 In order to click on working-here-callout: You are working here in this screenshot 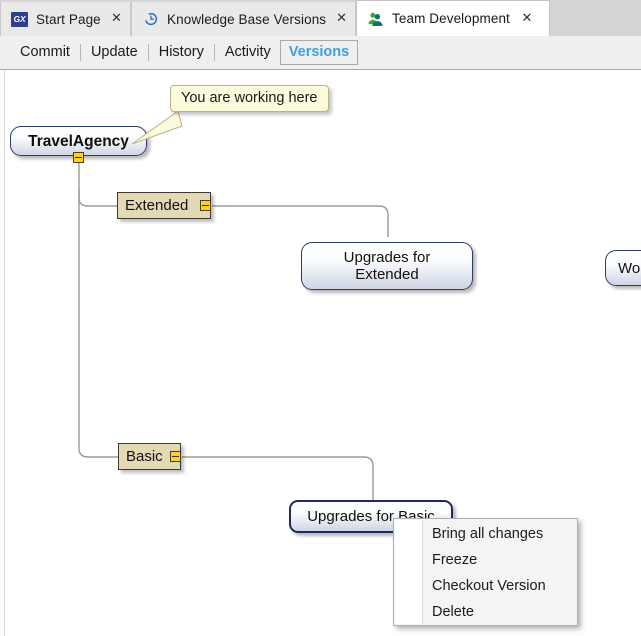, I will do `click(249, 98)`.